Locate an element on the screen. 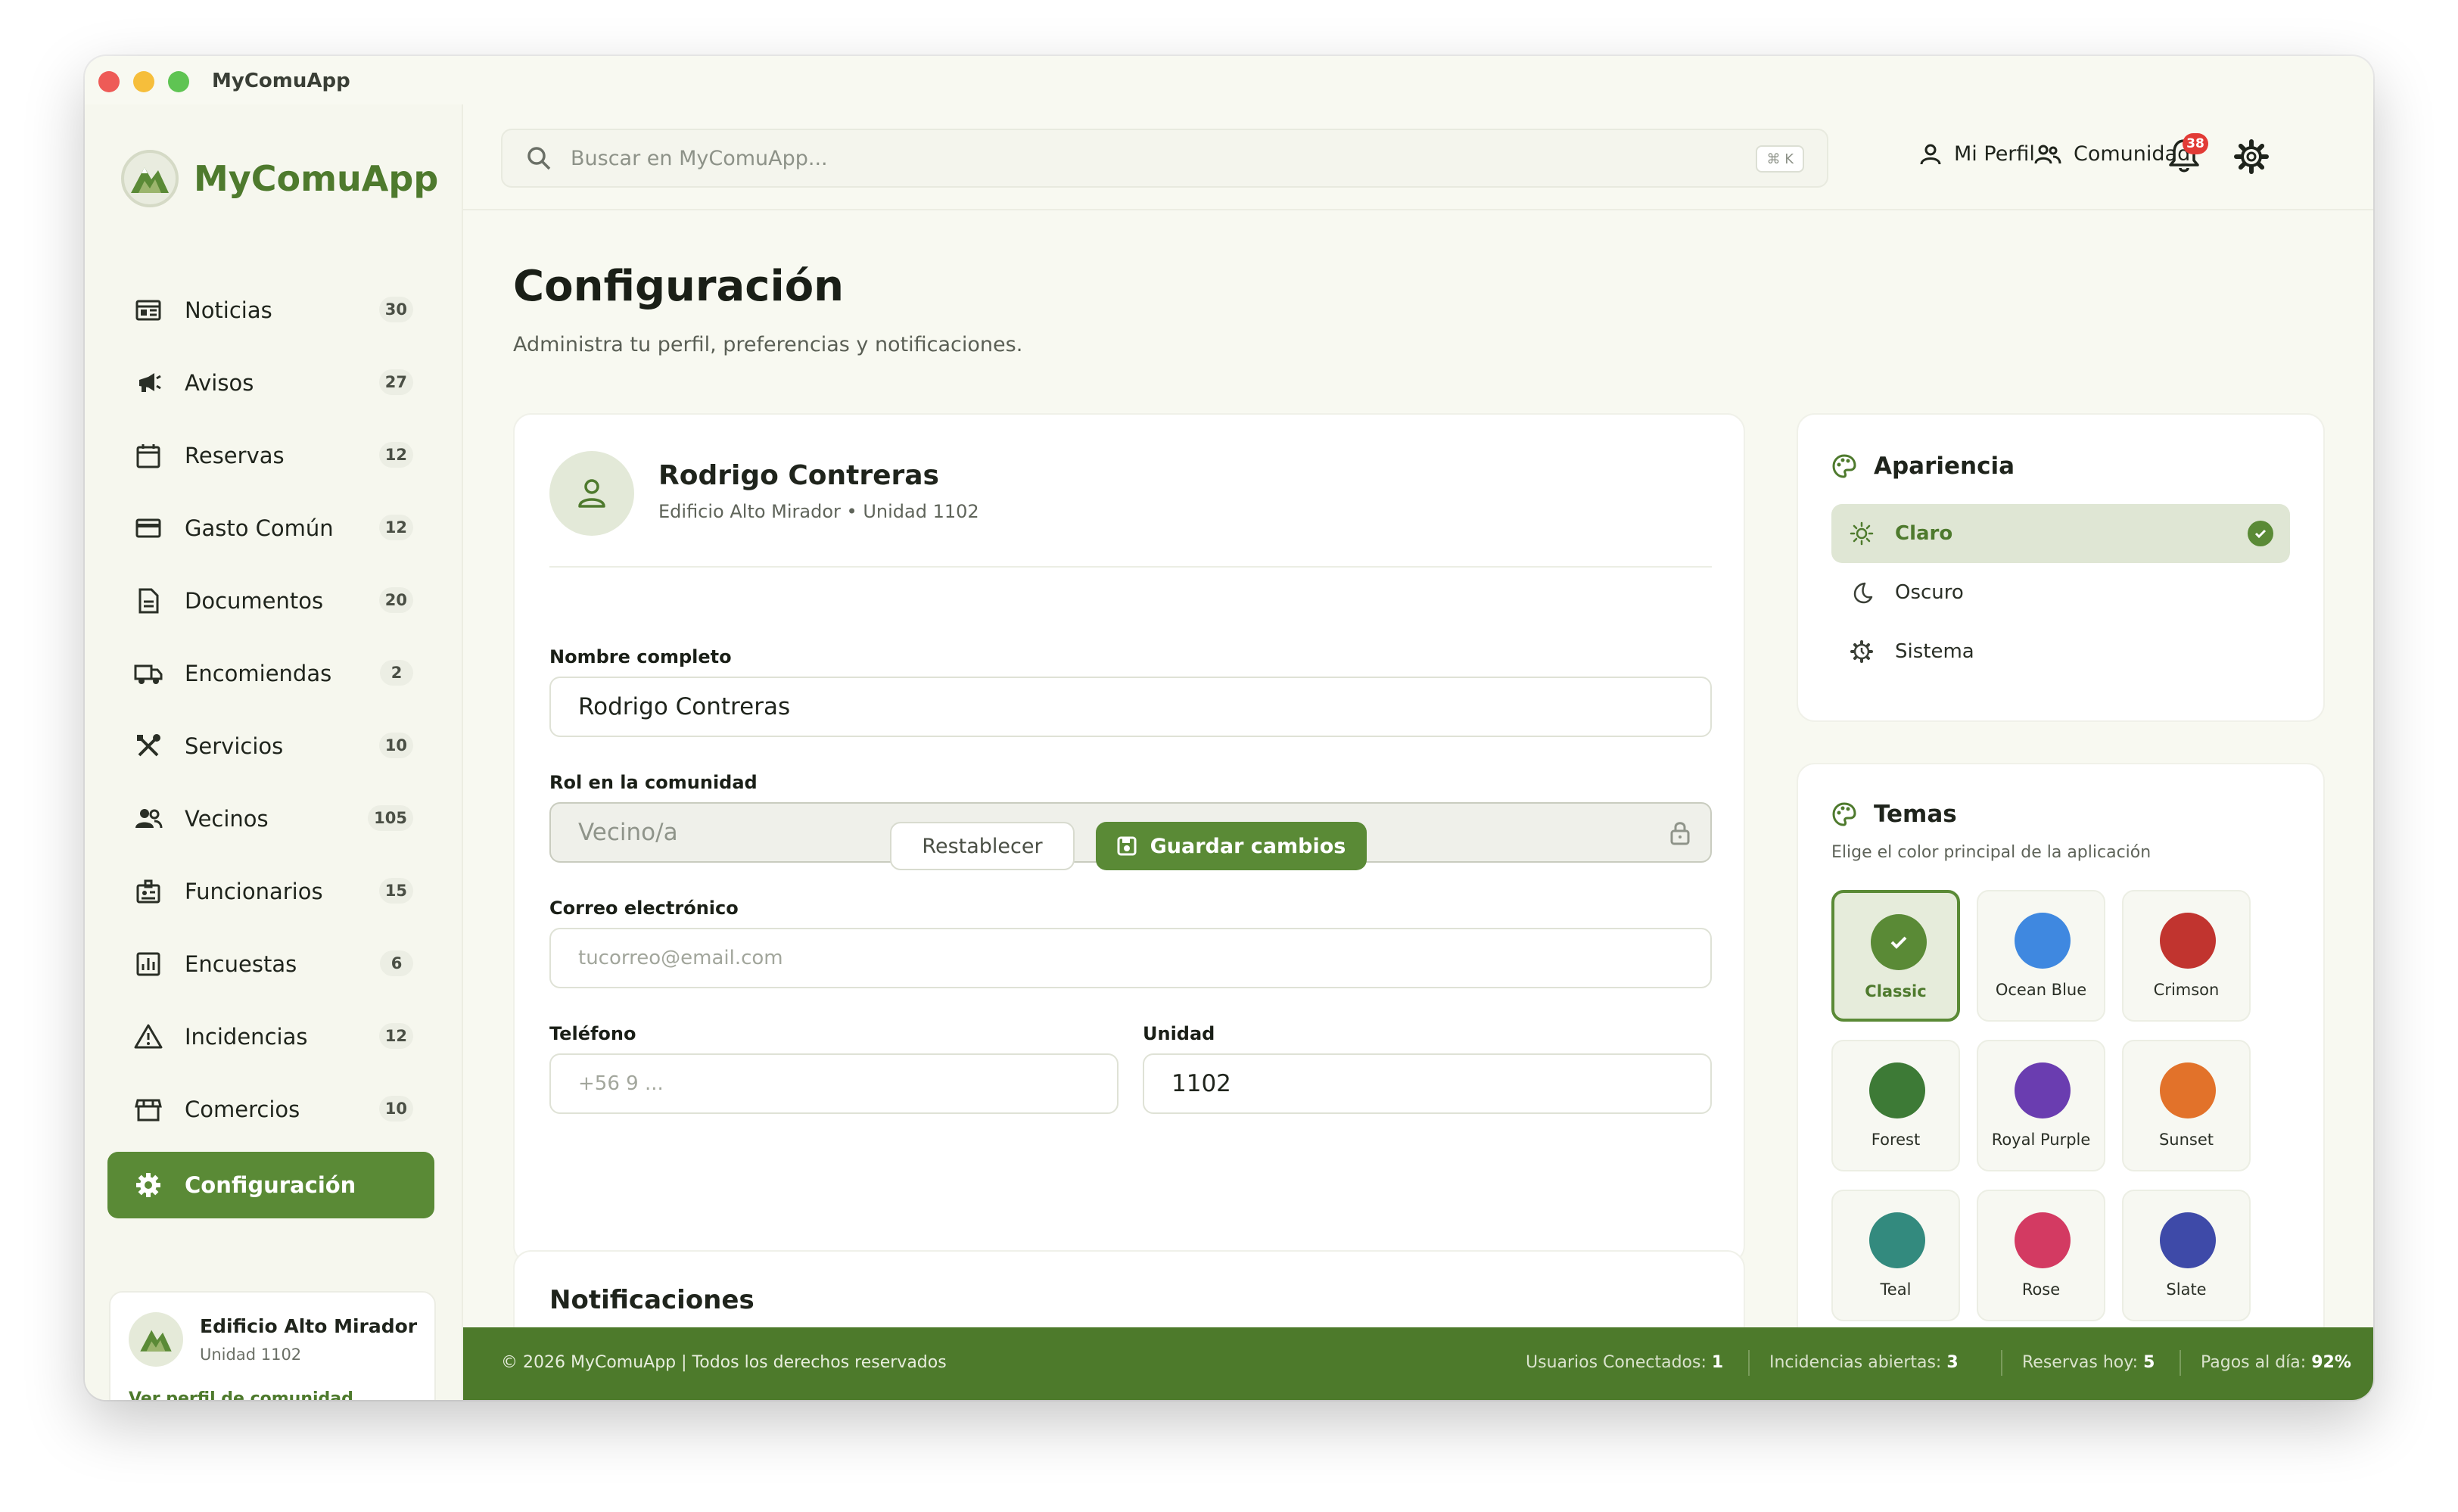 The height and width of the screenshot is (1512, 2458). themes-title: Temas is located at coordinates (1916, 814).